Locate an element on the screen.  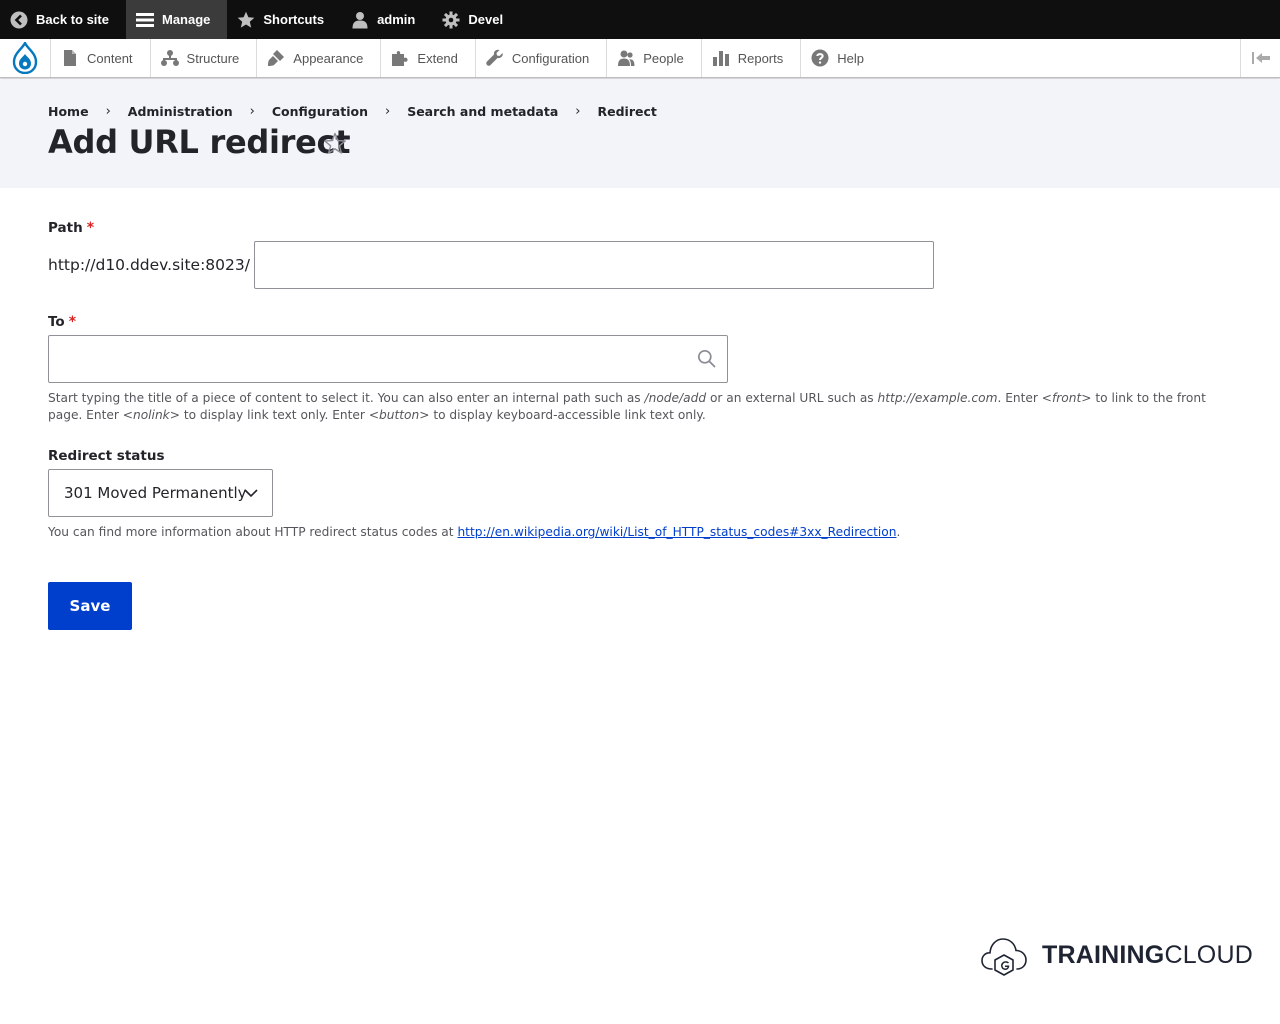
sitemap-icon is located at coordinates (169, 58).